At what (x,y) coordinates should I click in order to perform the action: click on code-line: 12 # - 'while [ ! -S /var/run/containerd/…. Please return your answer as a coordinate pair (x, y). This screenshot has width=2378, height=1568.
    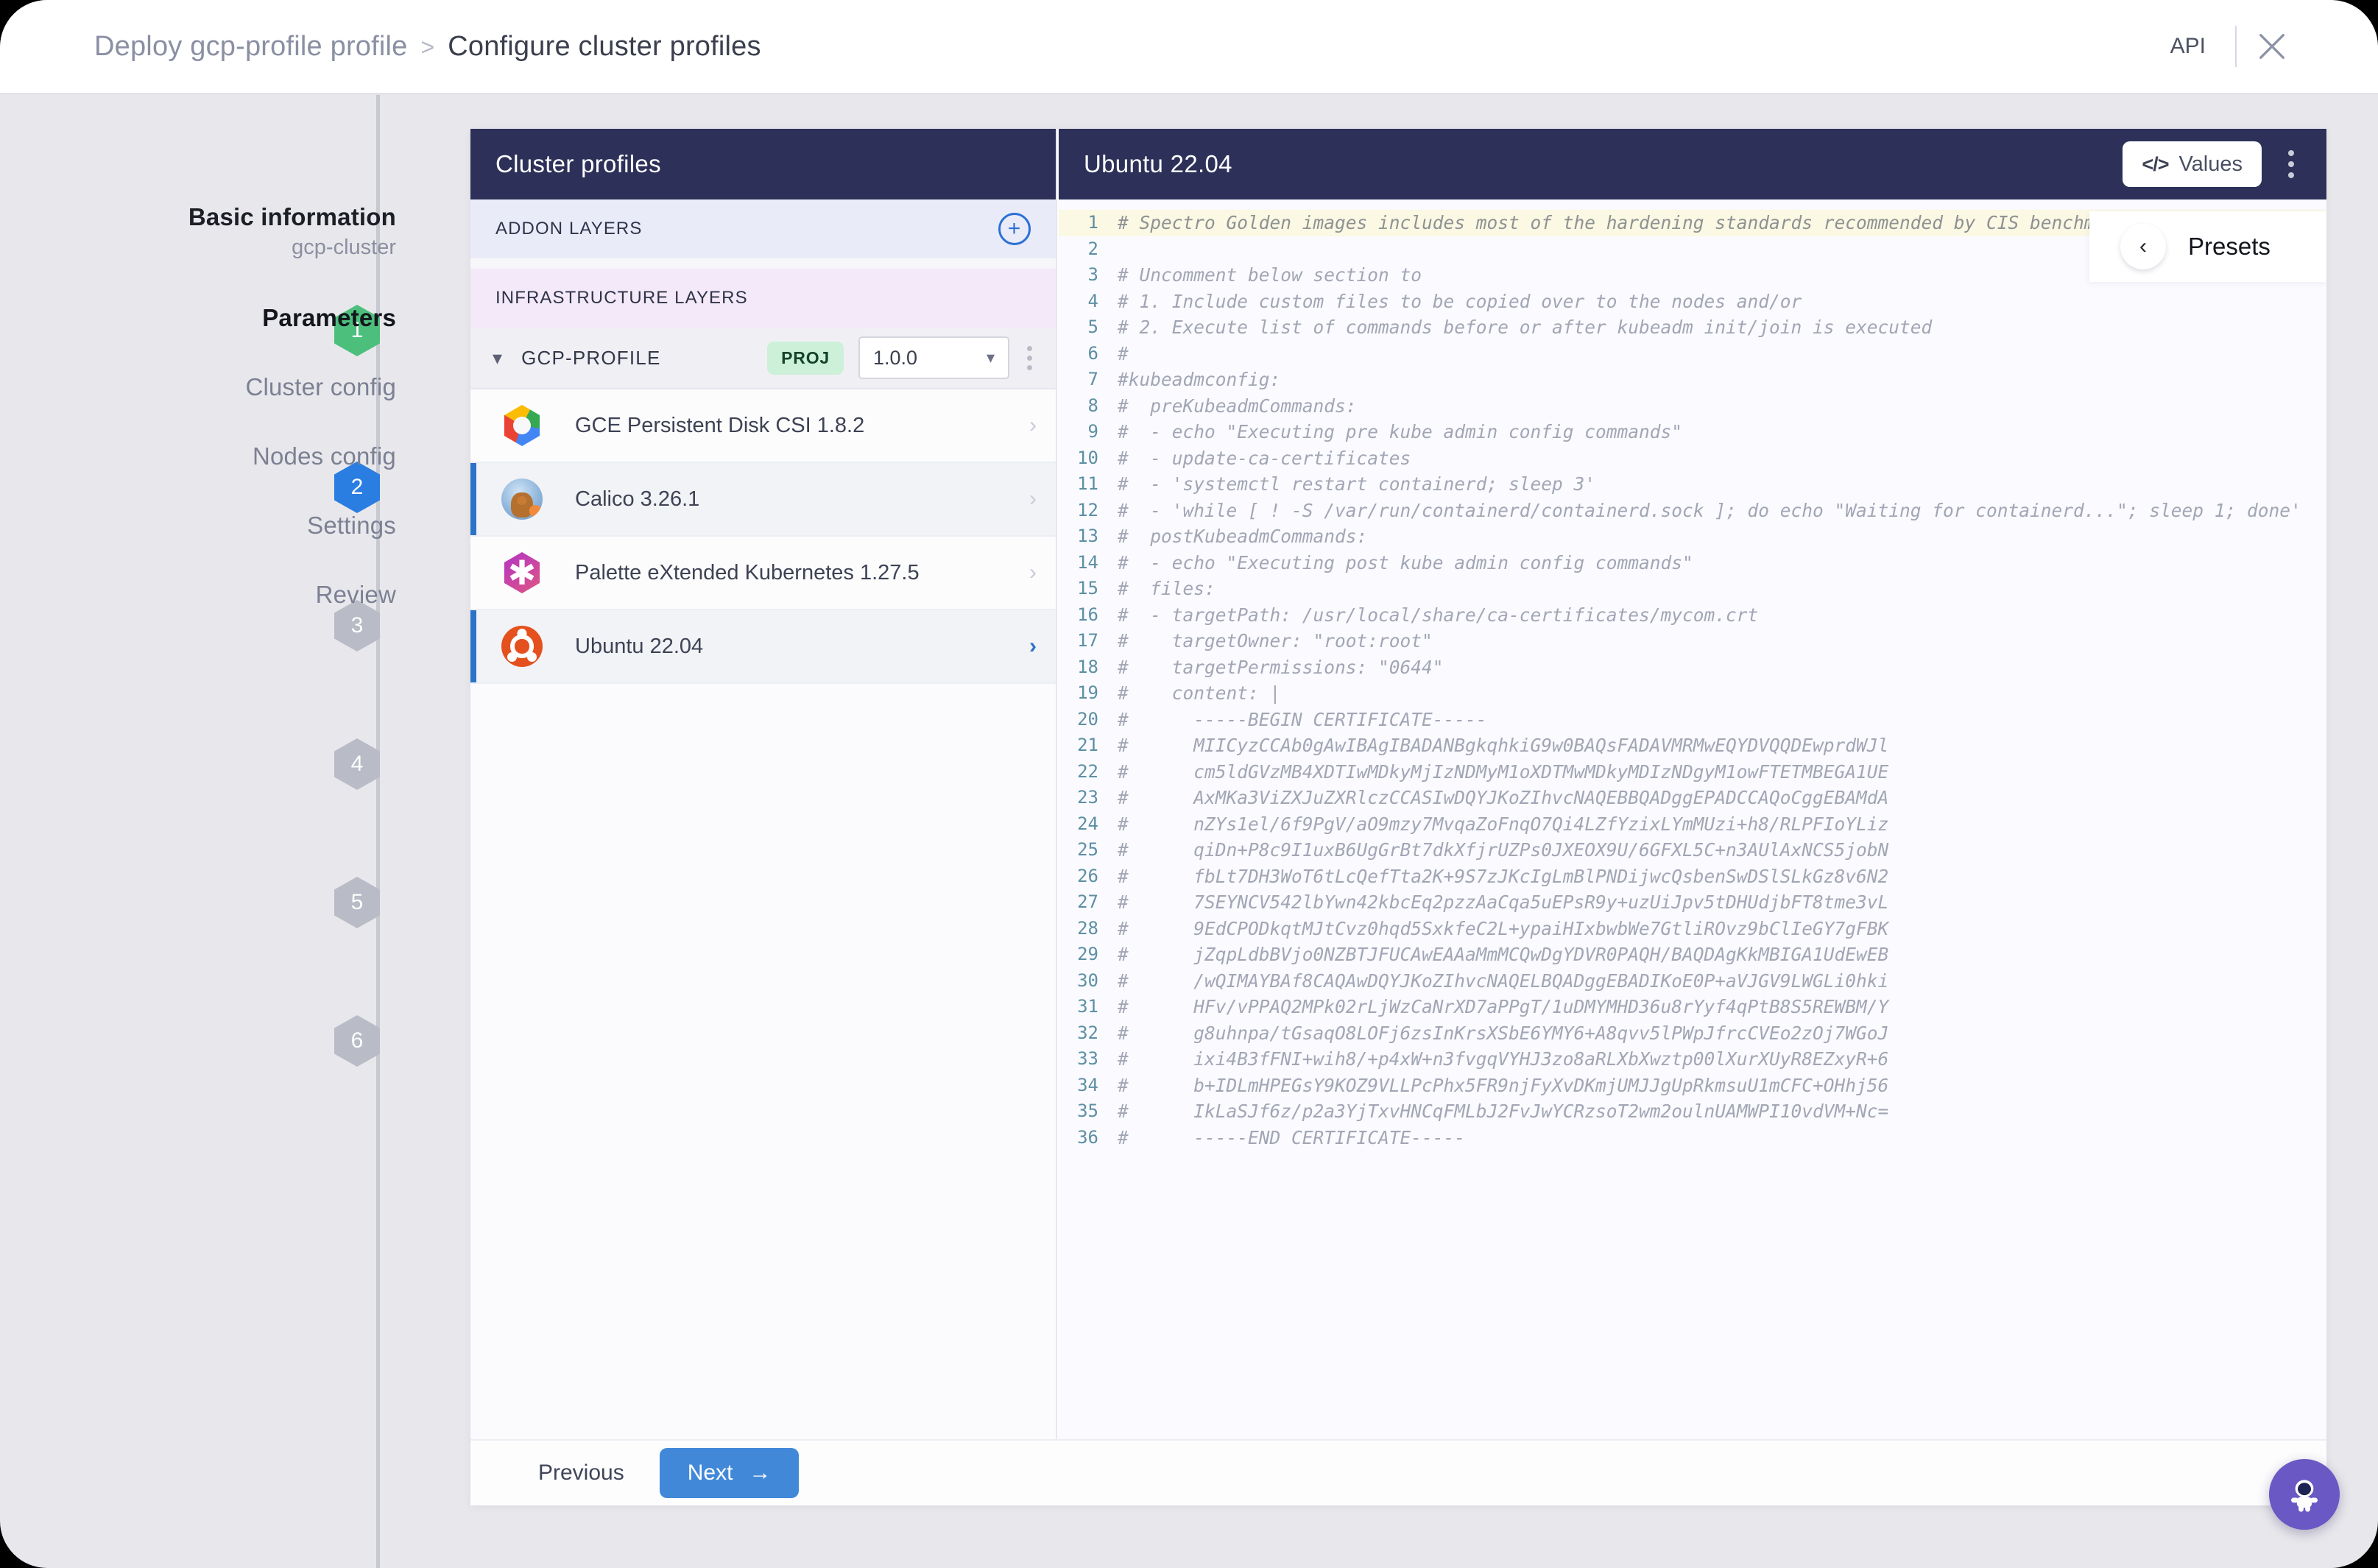
    Looking at the image, I should click on (1692, 511).